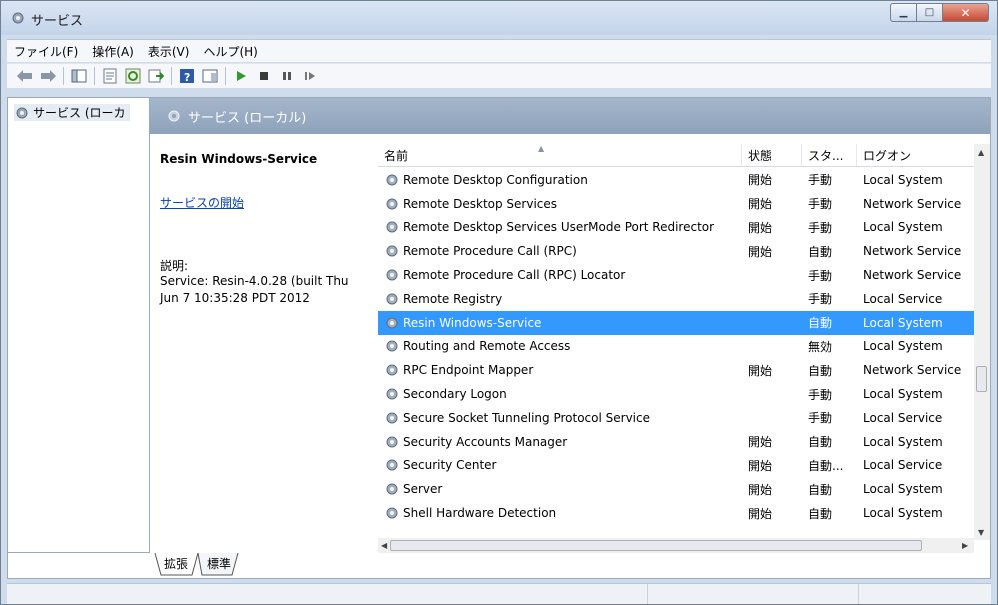 The image size is (998, 605). I want to click on window-title: サービス, so click(57, 21).